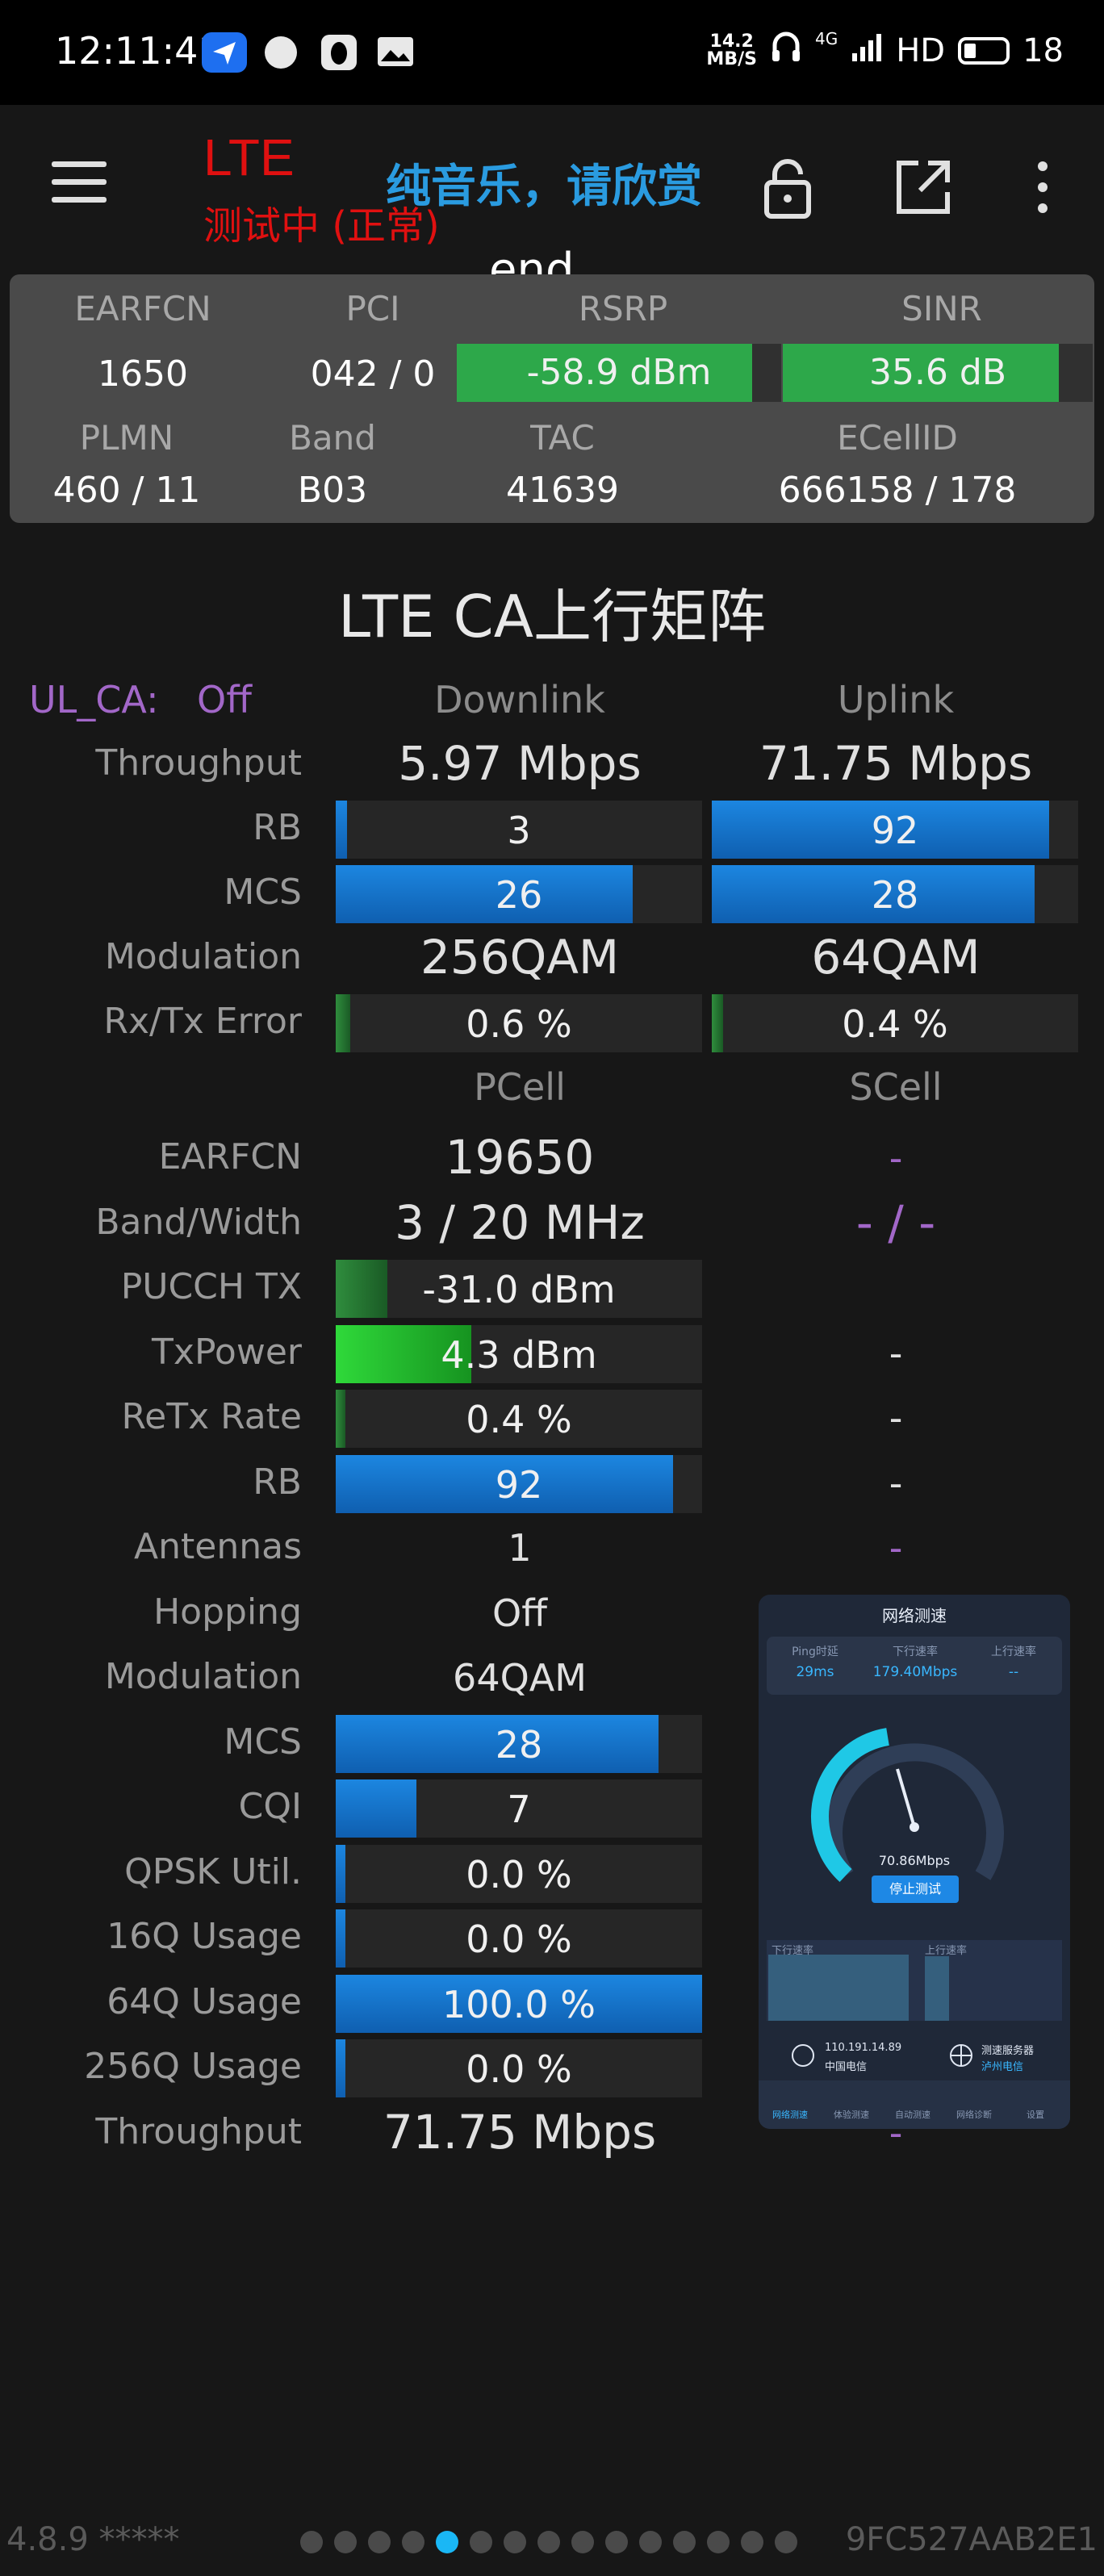 The height and width of the screenshot is (2576, 1104). I want to click on downlink-rb-bar: 3, so click(519, 830).